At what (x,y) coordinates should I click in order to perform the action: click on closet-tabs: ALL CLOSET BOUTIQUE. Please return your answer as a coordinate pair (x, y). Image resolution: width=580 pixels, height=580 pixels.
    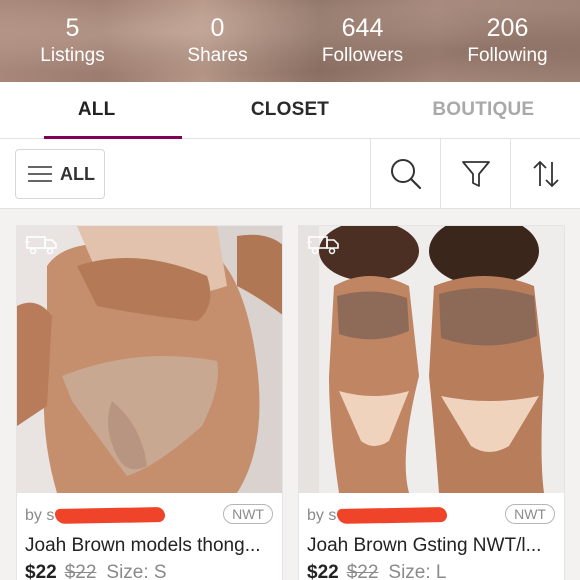
    Looking at the image, I should click on (290, 110).